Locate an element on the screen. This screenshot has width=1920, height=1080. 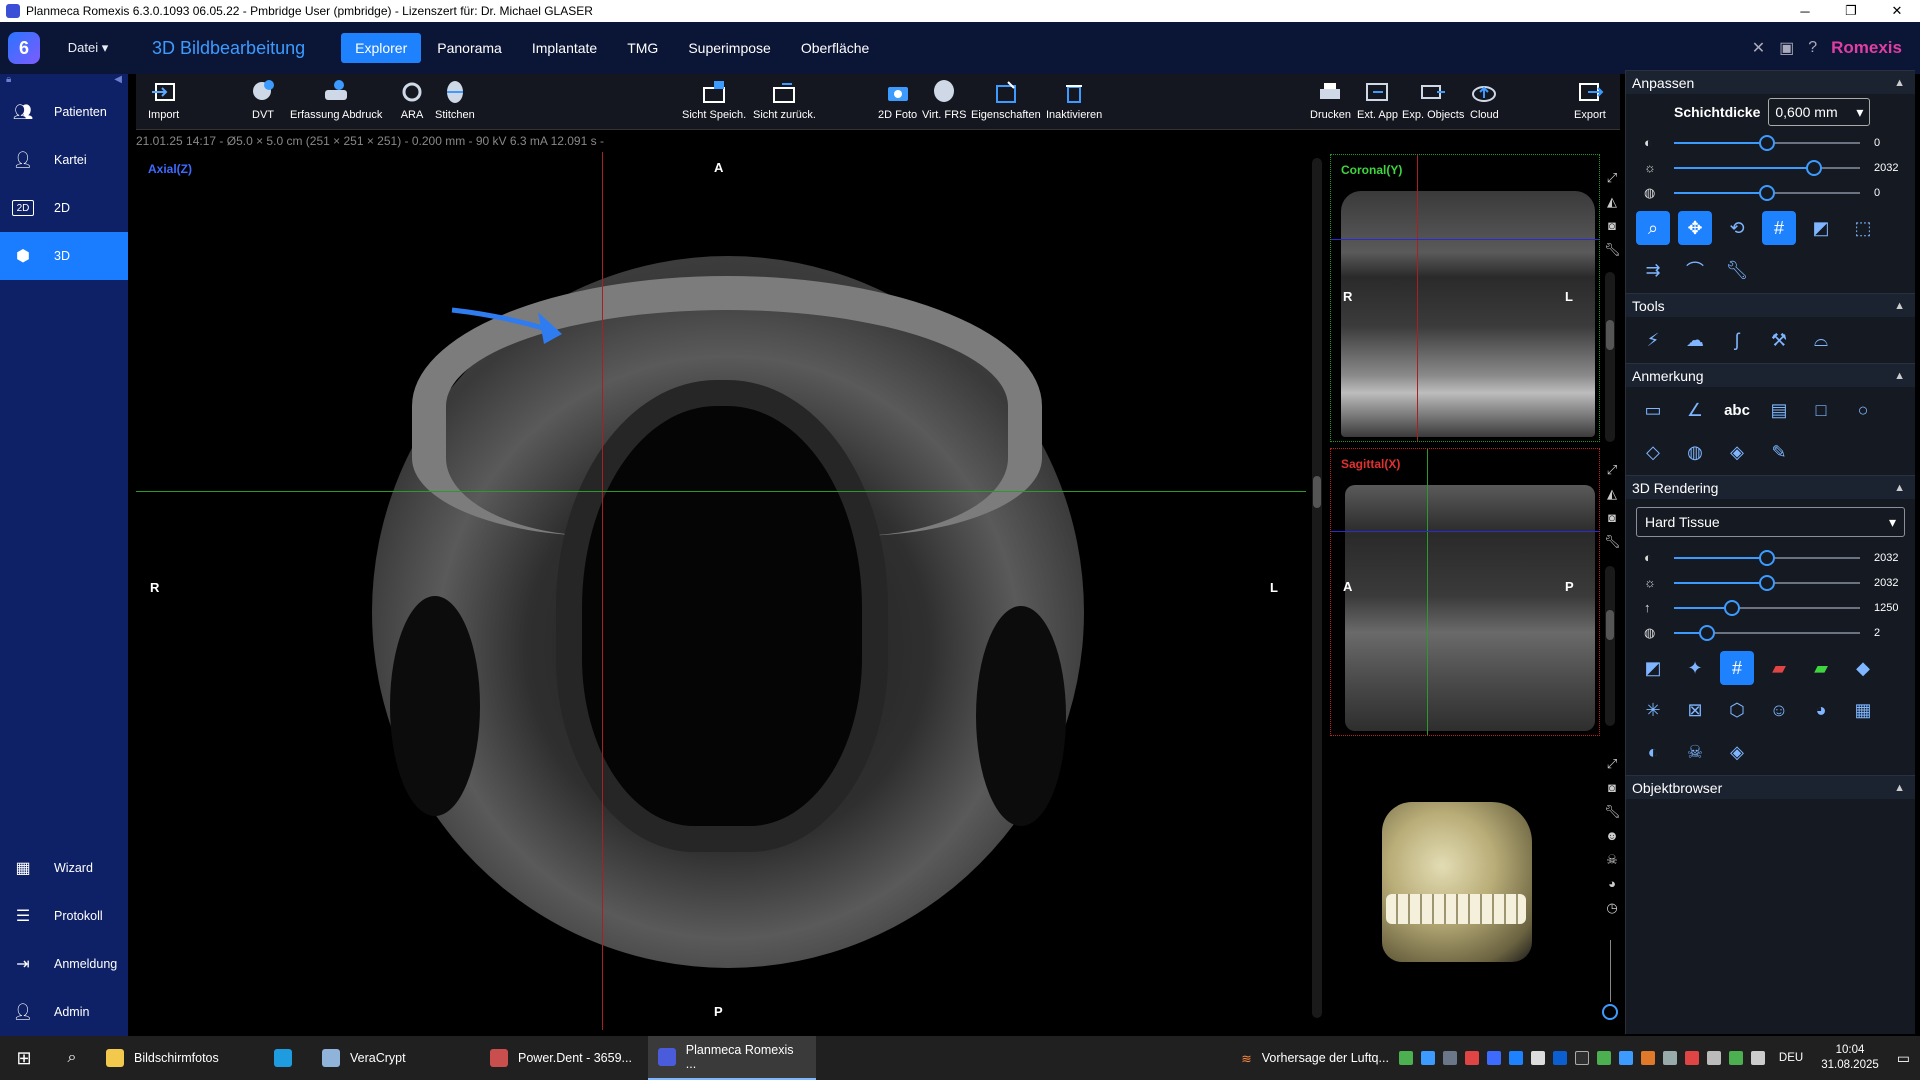
light-icon: ✦ is located at coordinates (1695, 668).